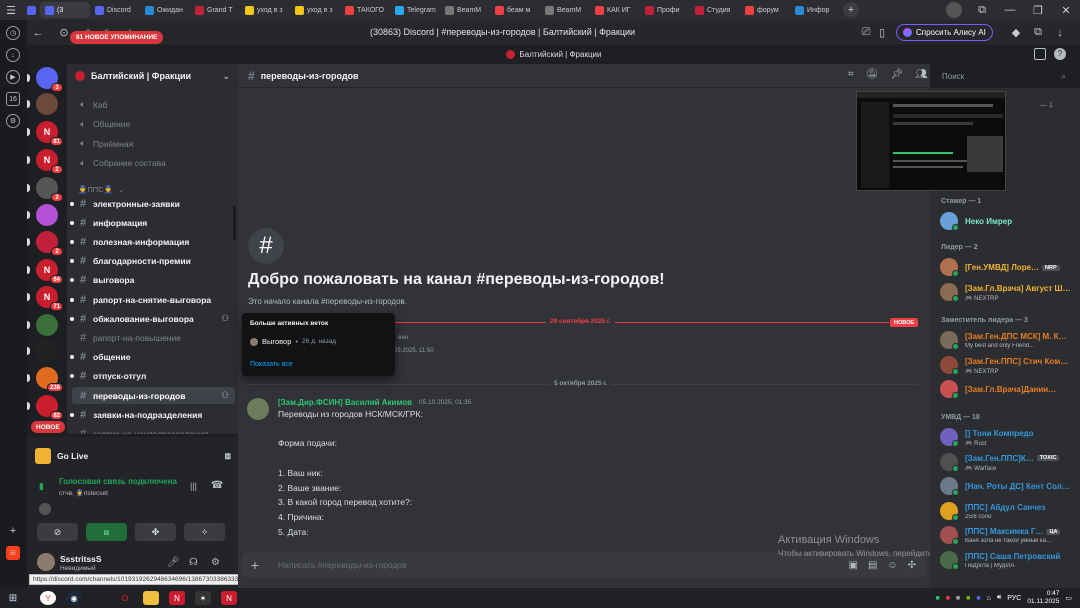 The height and width of the screenshot is (608, 1080). Describe the element at coordinates (152, 280) in the screenshot. I see `channel-item: # выговора` at that location.